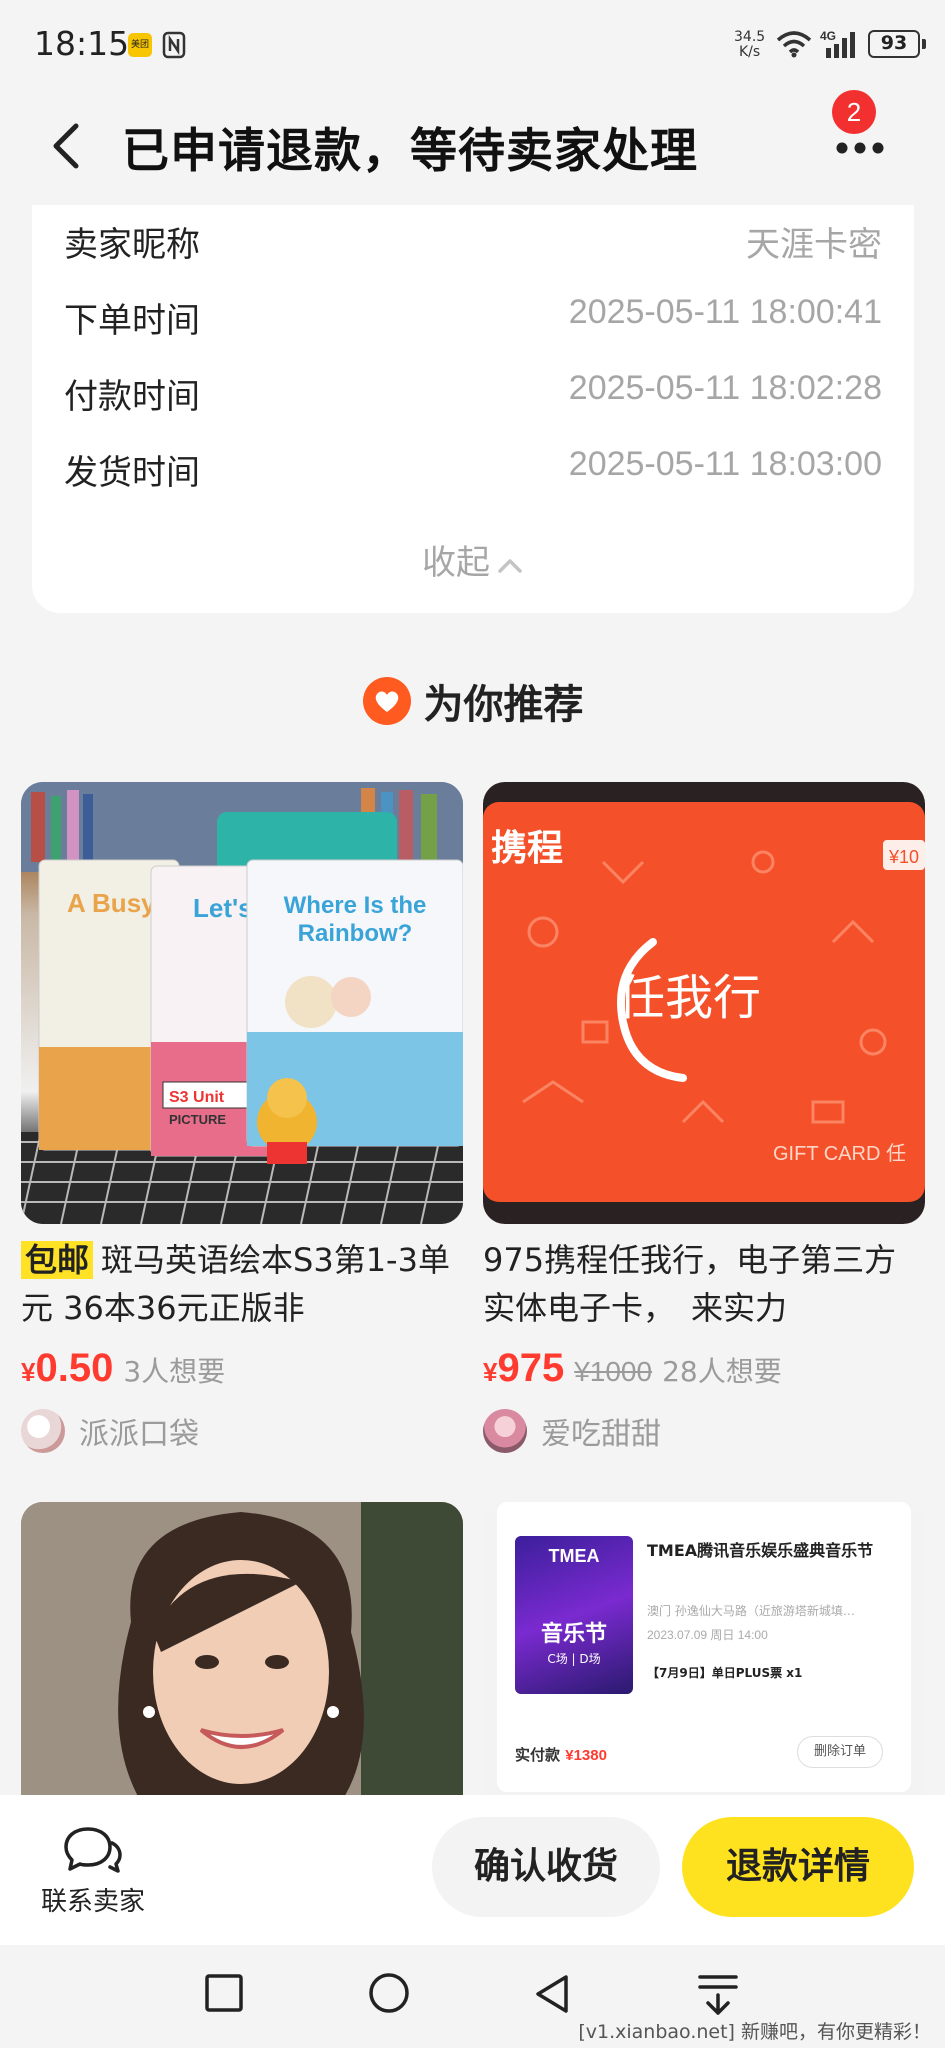  I want to click on product-price: ¥975, so click(523, 1368).